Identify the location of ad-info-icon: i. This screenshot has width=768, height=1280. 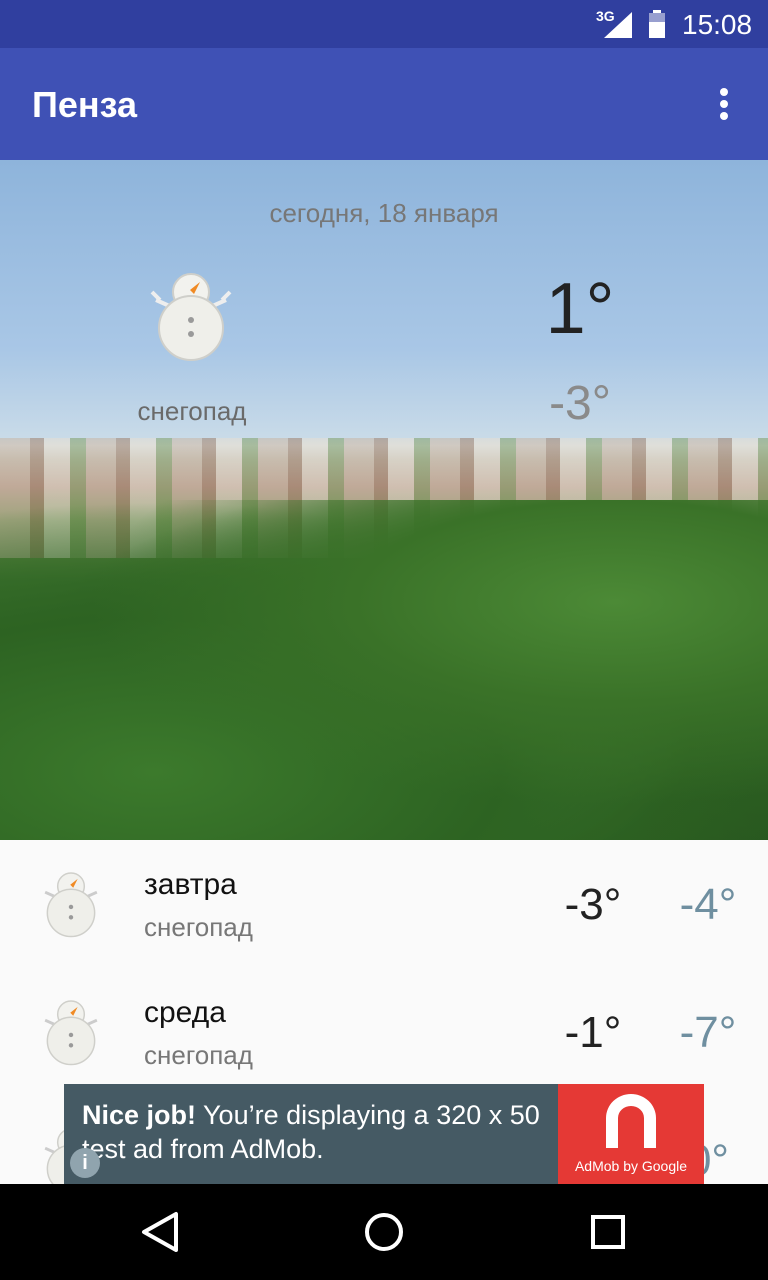
(85, 1163).